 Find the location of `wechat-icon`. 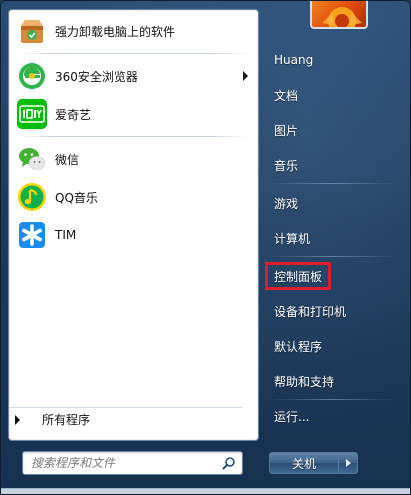

wechat-icon is located at coordinates (32, 159).